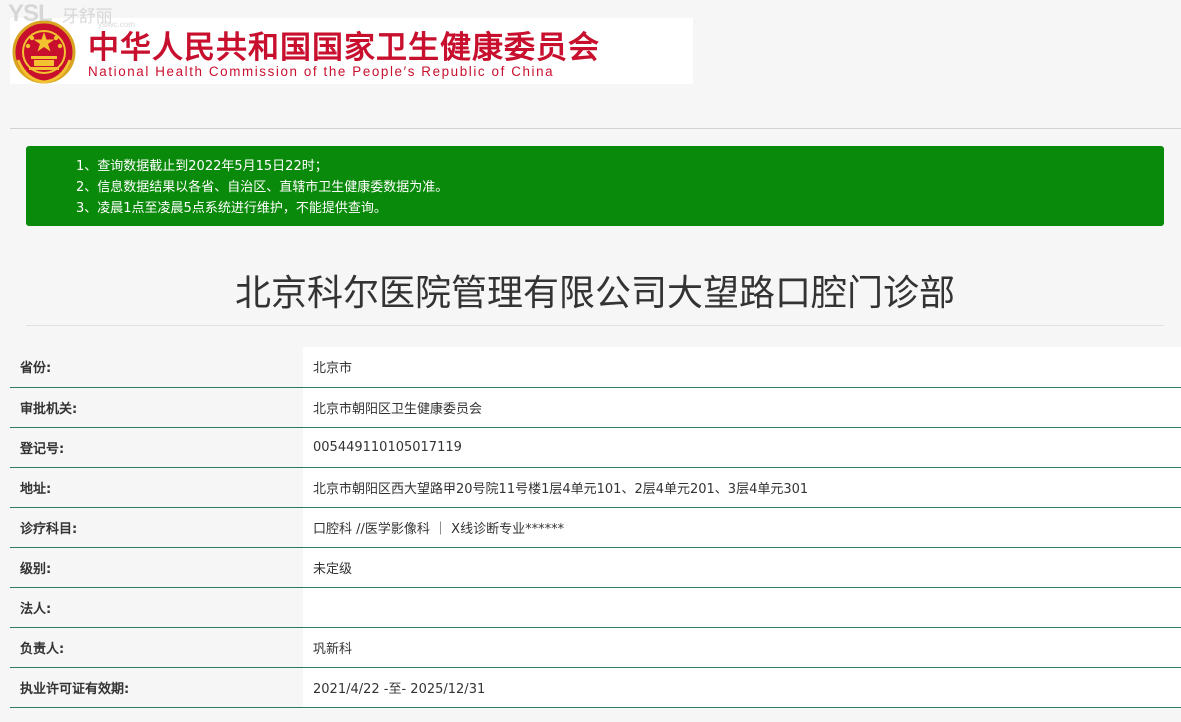  I want to click on field-label: 执业许可证有效期:, so click(156, 687).